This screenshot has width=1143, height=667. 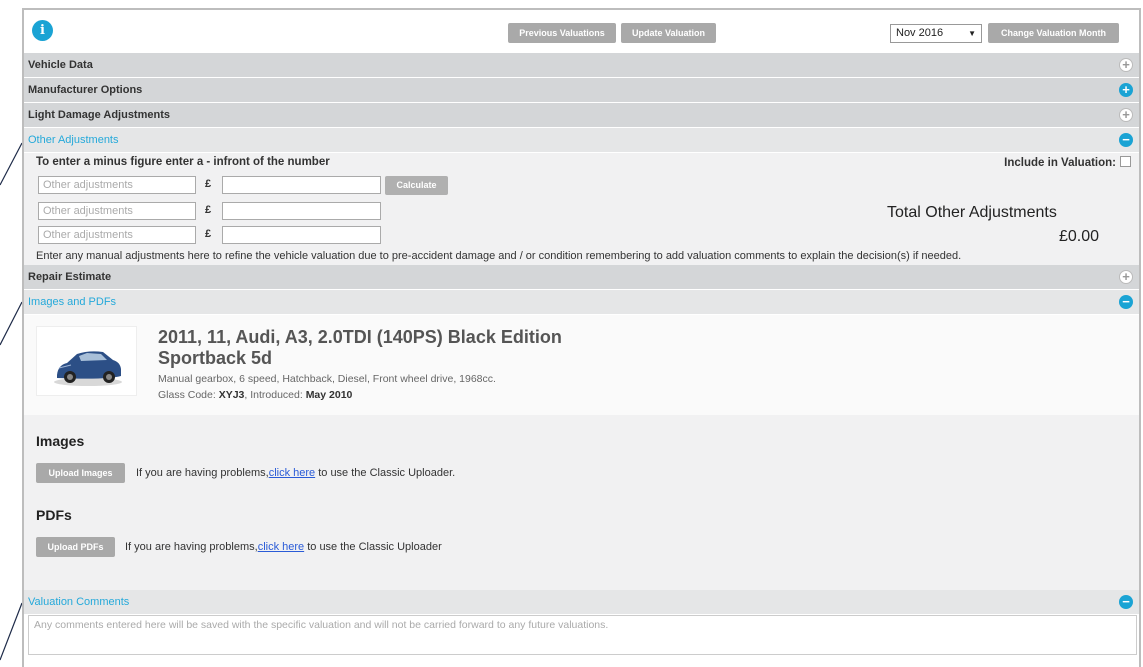 What do you see at coordinates (416, 185) in the screenshot?
I see `calculate-button: Calculate` at bounding box center [416, 185].